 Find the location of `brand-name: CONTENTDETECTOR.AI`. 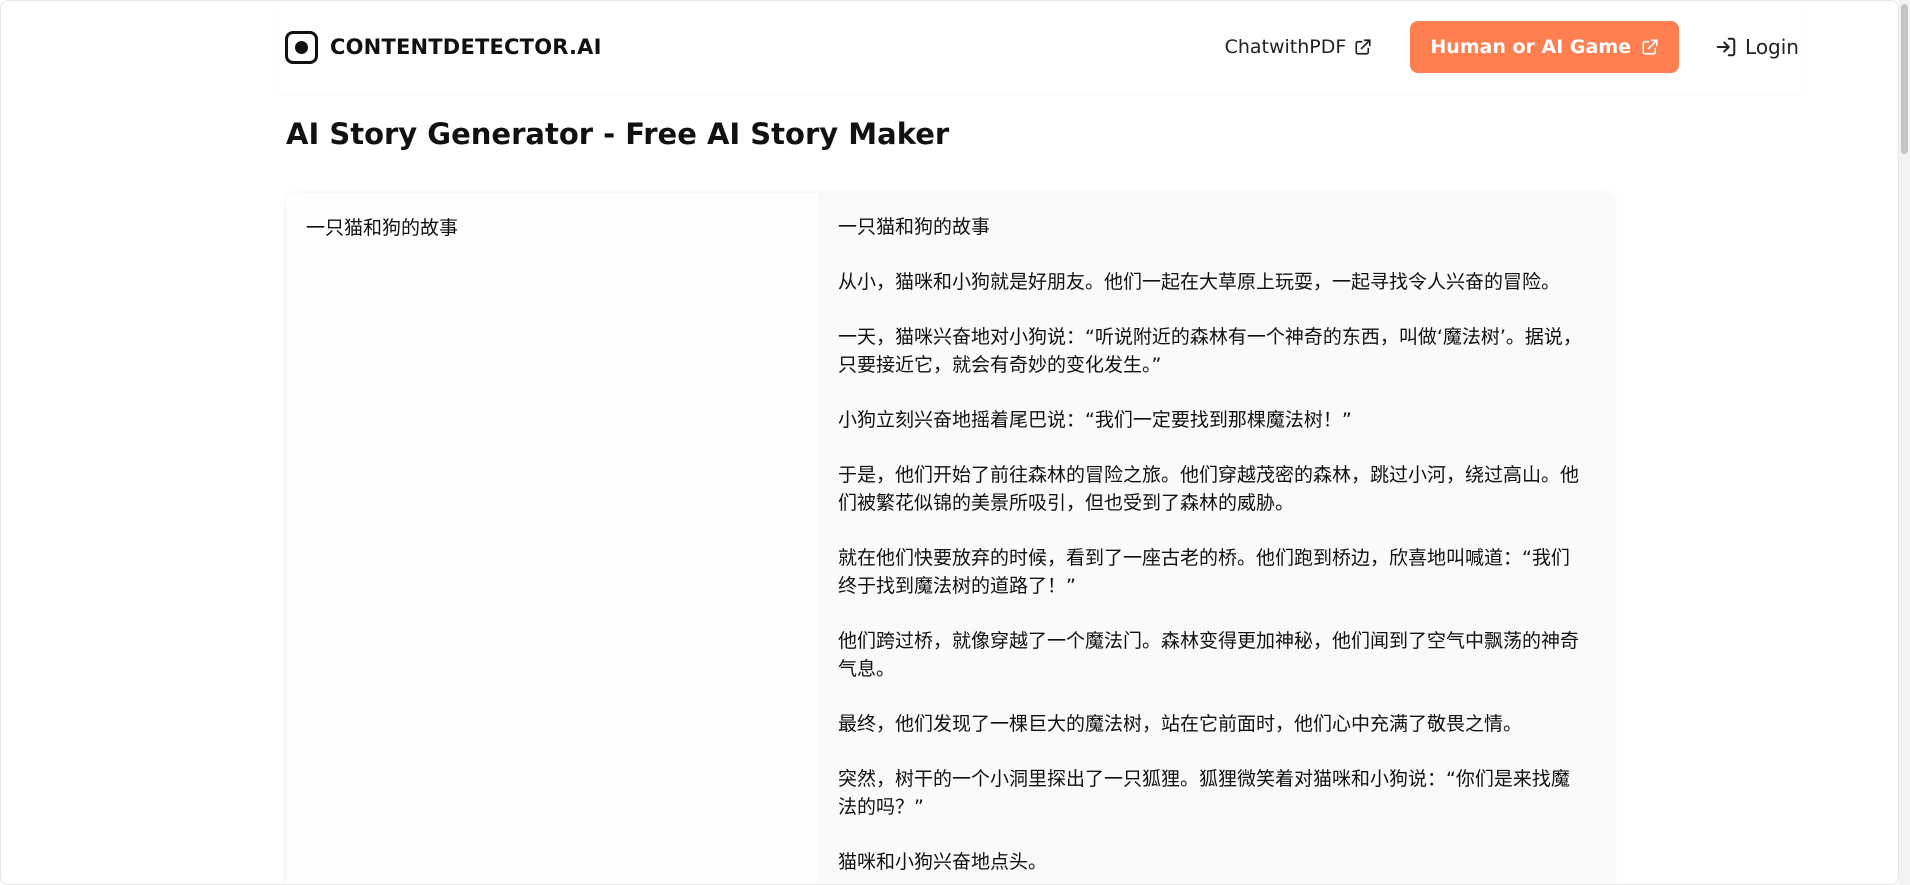

brand-name: CONTENTDETECTOR.AI is located at coordinates (466, 47).